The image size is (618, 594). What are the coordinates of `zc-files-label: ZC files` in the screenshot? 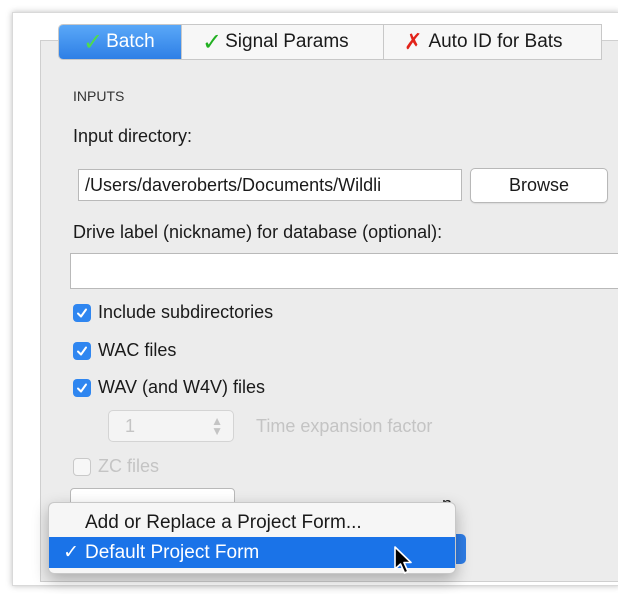 It's located at (129, 466).